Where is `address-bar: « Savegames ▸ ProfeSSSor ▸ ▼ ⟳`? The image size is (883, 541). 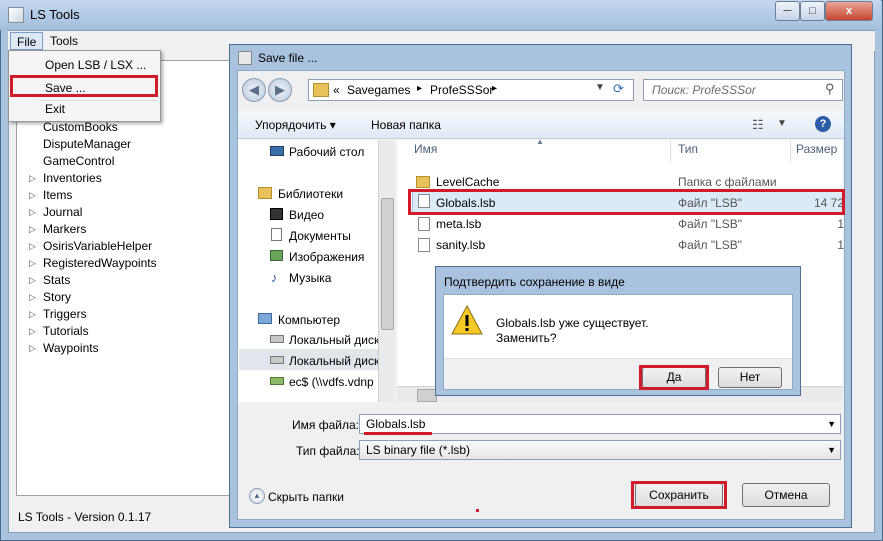 address-bar: « Savegames ▸ ProfeSSSor ▸ ▼ ⟳ is located at coordinates (471, 90).